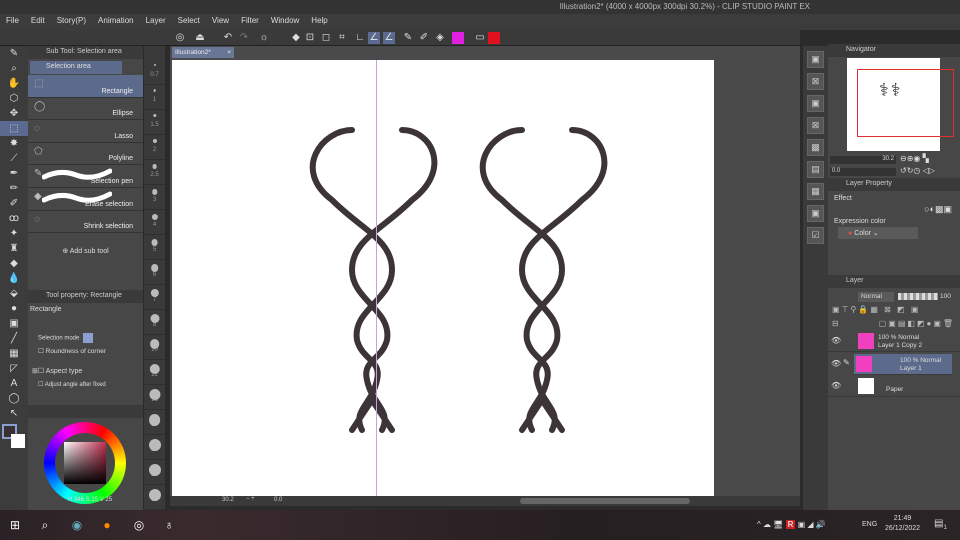 The height and width of the screenshot is (540, 960). I want to click on zoom-tool-icon: ⌕, so click(14, 68).